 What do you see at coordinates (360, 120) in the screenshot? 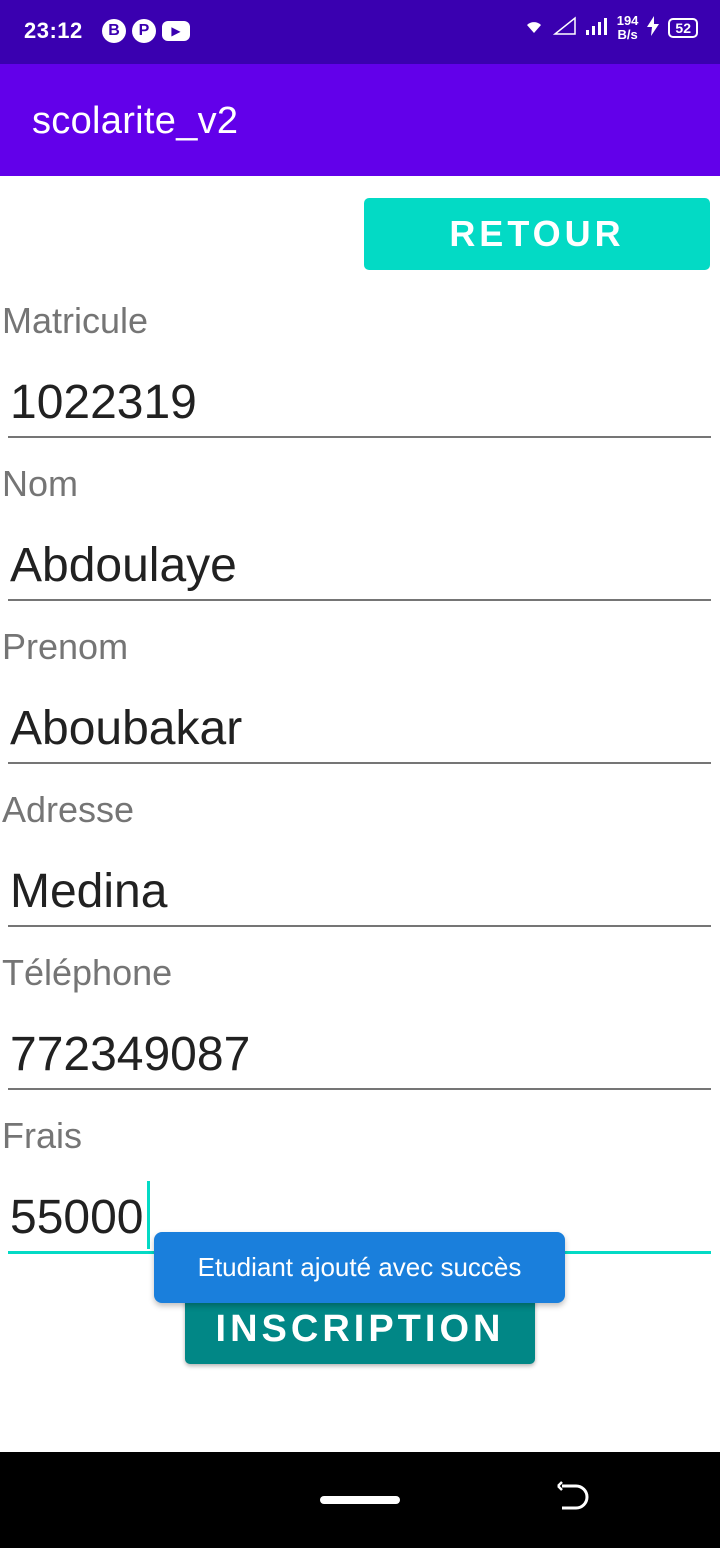
I see `app-bar: scolarite_v2` at bounding box center [360, 120].